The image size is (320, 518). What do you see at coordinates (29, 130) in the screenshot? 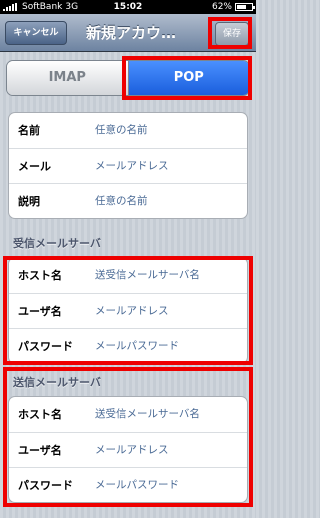
I see `name-label: 名前` at bounding box center [29, 130].